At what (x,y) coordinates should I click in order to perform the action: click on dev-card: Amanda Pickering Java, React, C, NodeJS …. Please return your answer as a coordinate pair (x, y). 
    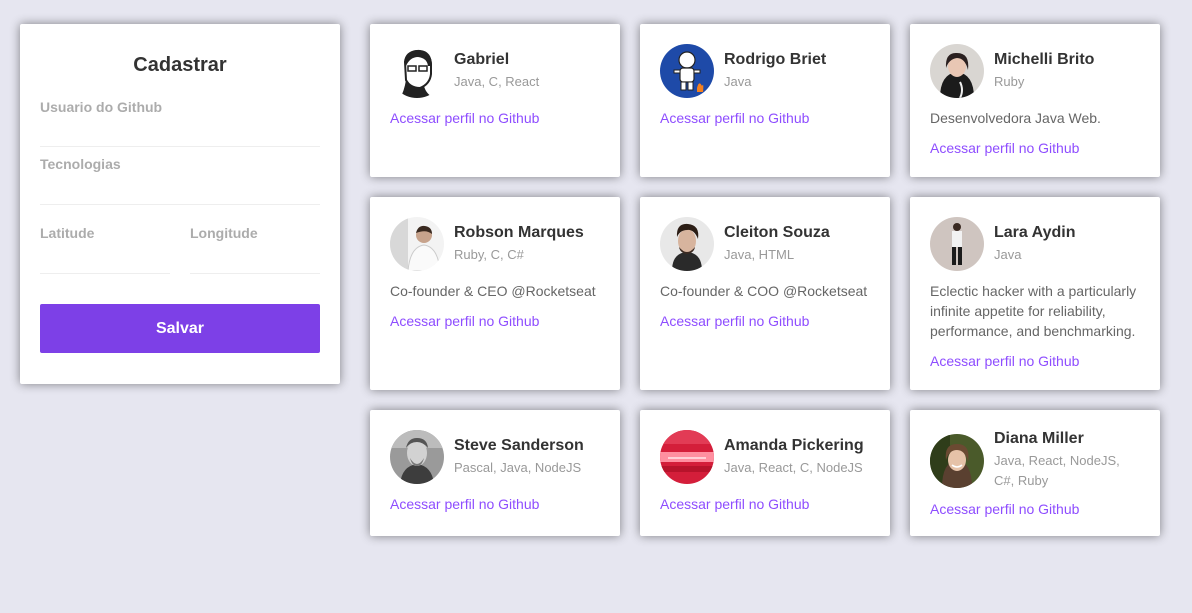
    Looking at the image, I should click on (765, 473).